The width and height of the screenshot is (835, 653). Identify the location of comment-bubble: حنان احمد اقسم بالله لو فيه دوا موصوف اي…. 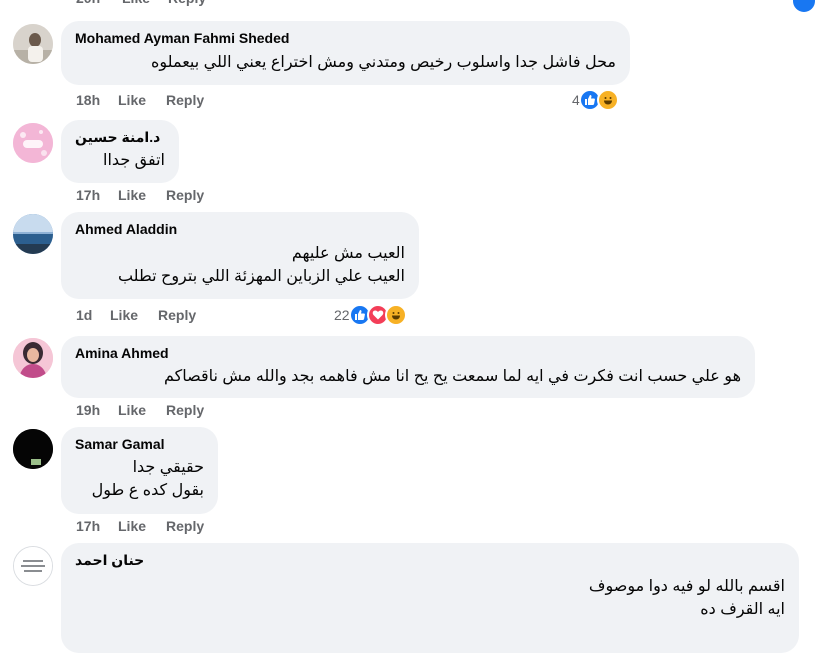
(430, 598).